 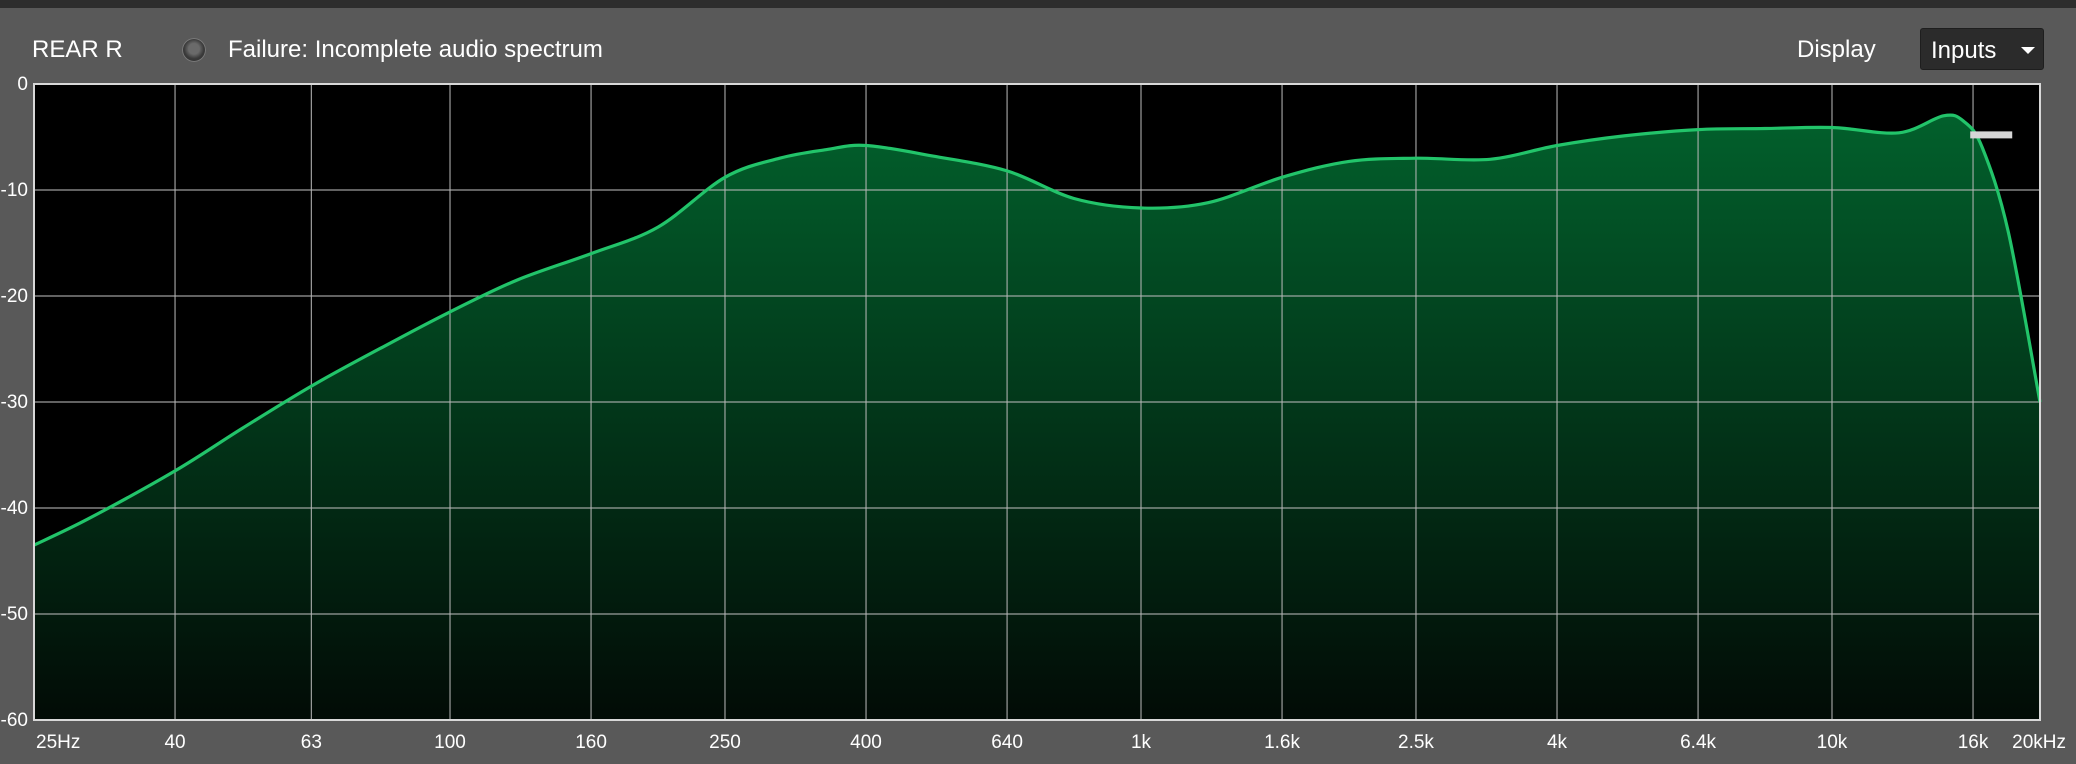 What do you see at coordinates (1836, 49) in the screenshot?
I see `display-label: Display` at bounding box center [1836, 49].